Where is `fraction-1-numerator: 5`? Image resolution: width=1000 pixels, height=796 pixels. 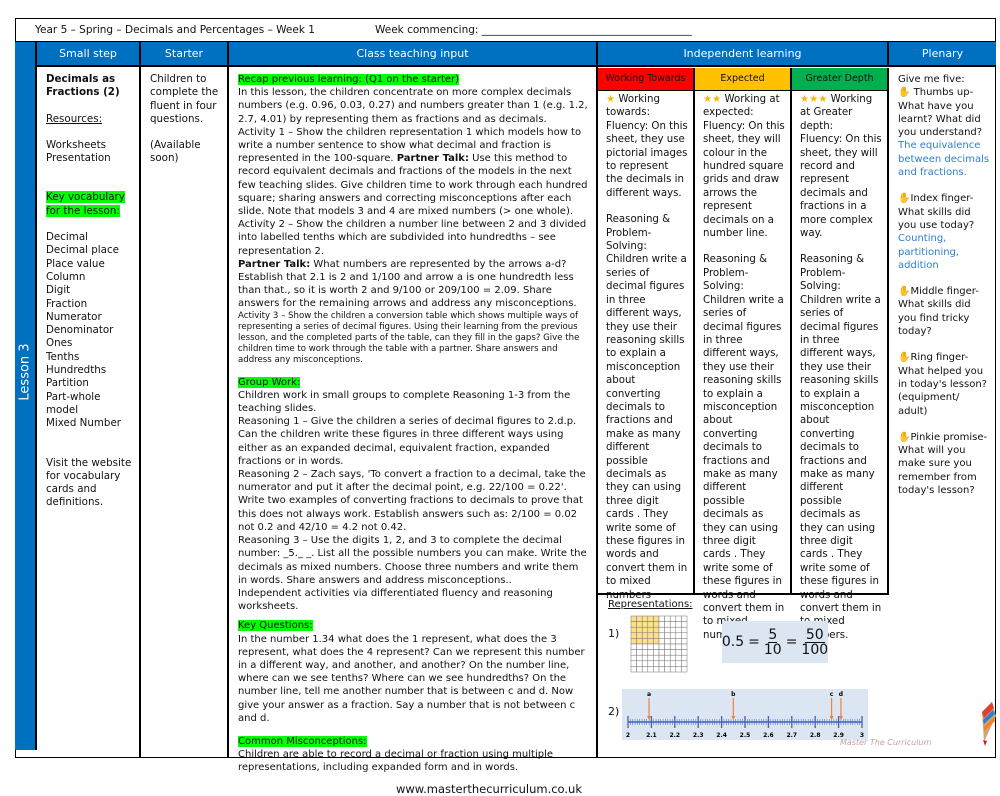 fraction-1-numerator: 5 is located at coordinates (773, 634).